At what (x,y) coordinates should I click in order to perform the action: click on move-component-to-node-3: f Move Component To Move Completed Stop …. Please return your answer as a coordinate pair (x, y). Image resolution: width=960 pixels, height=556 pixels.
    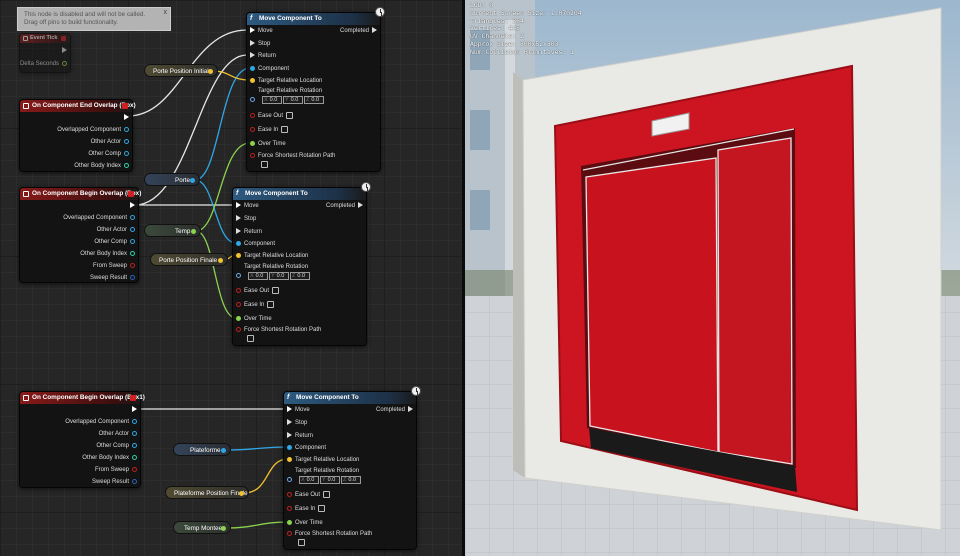
    Looking at the image, I should click on (350, 470).